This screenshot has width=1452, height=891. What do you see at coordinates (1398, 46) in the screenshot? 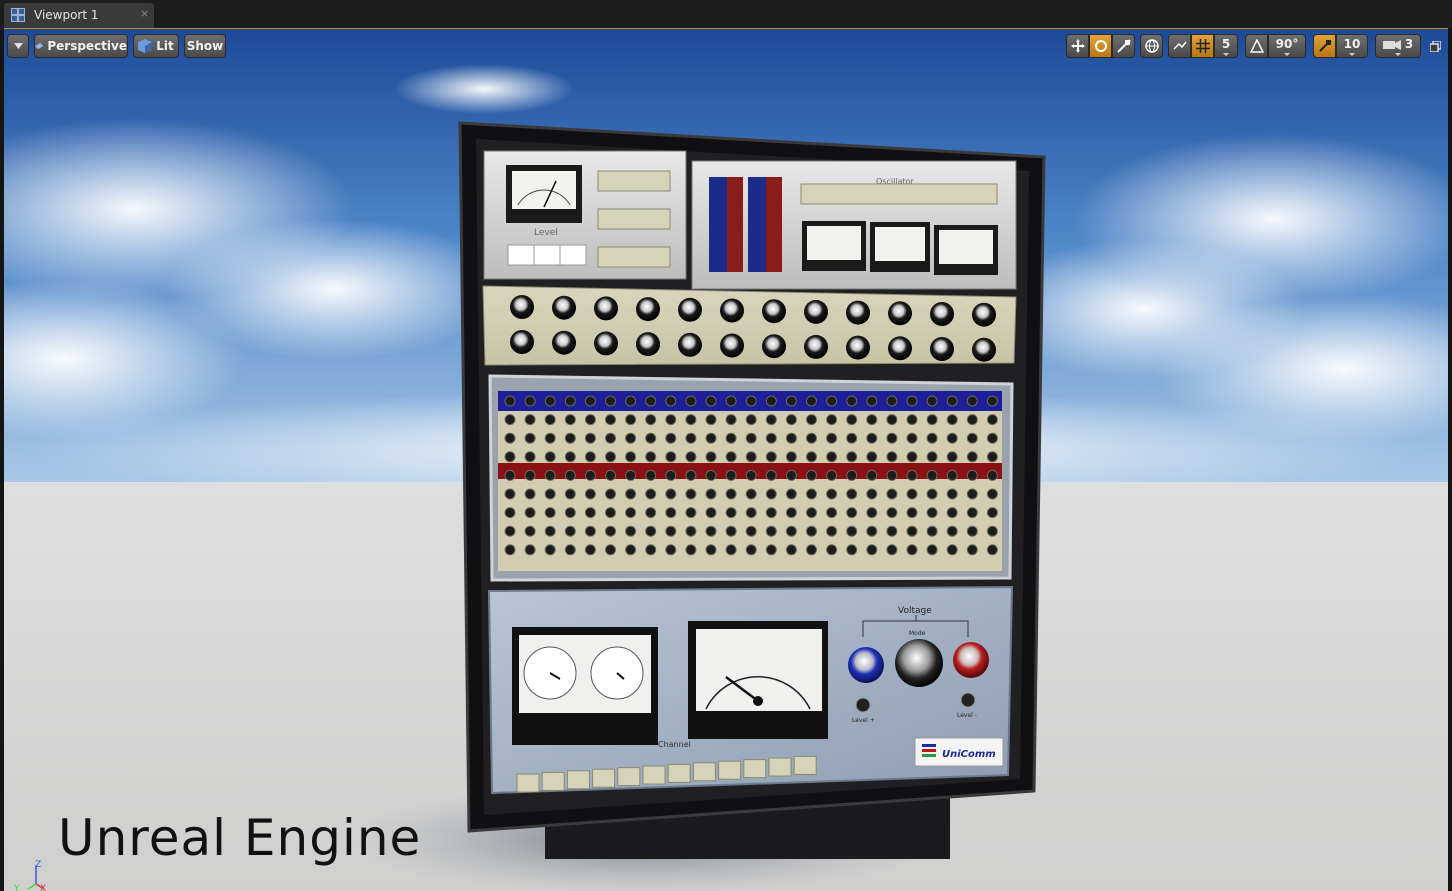
I see `camera-speed-button: 3` at bounding box center [1398, 46].